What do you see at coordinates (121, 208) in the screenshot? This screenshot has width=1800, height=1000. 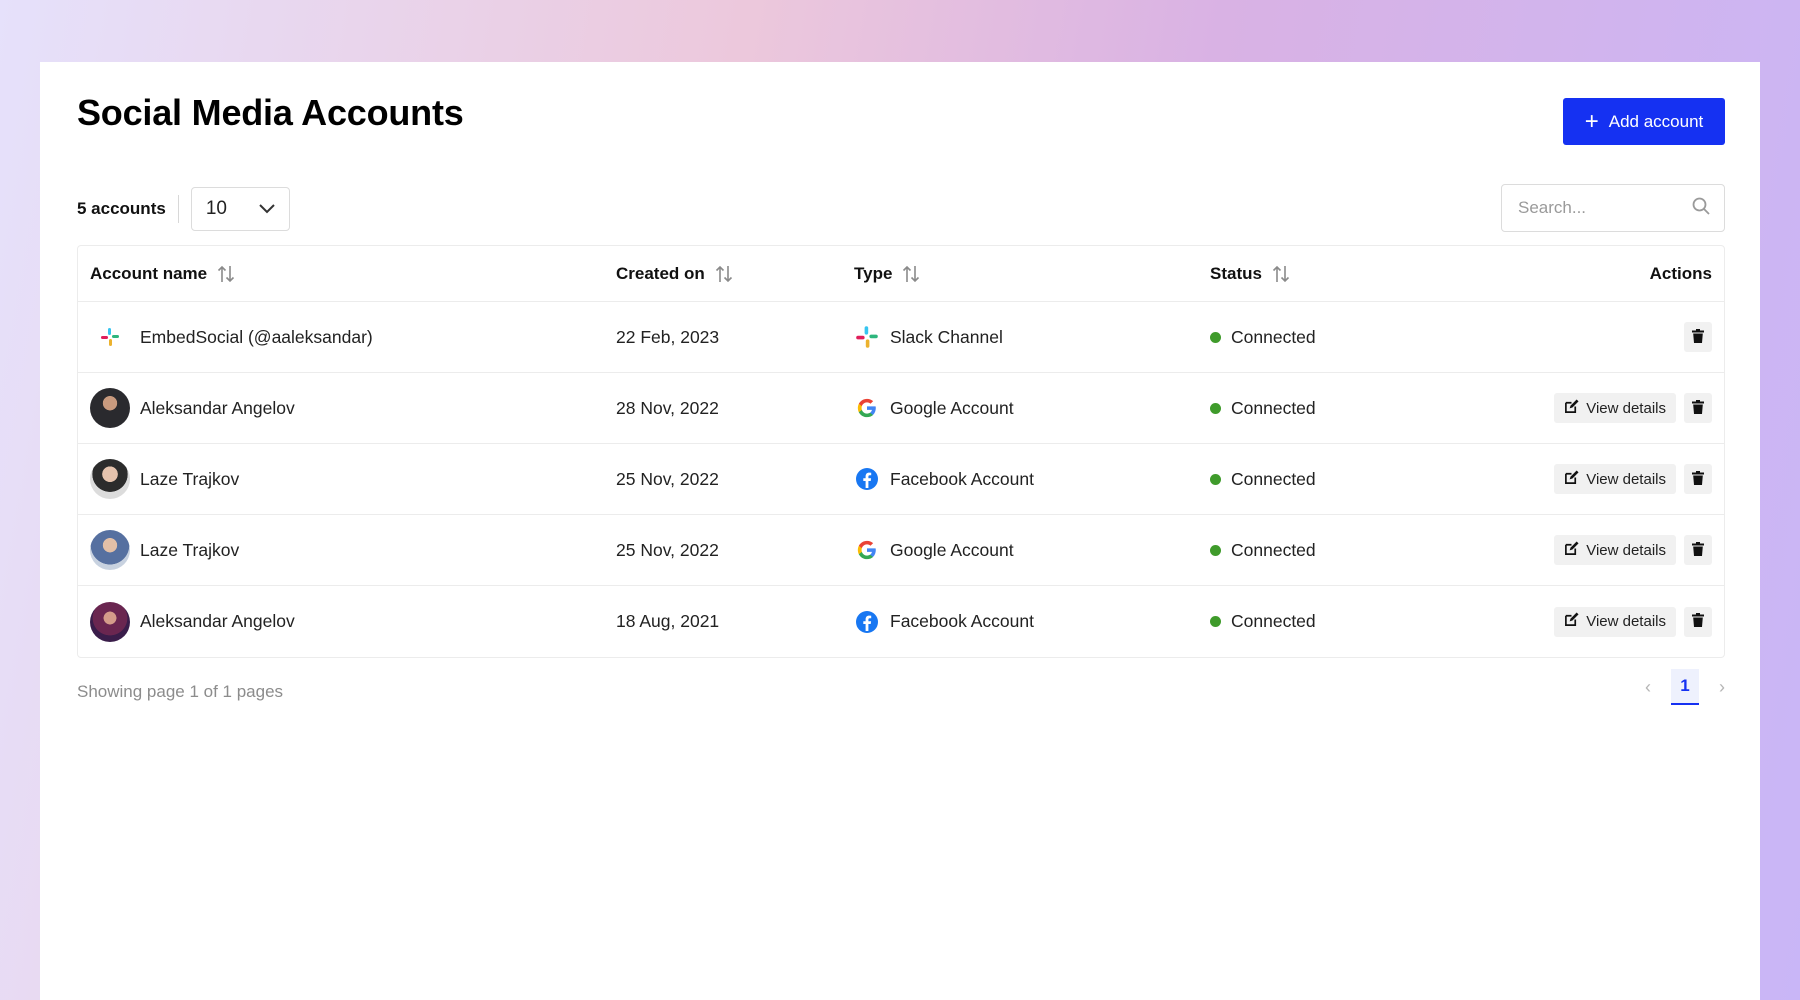 I see `accounts-count: 5 accounts` at bounding box center [121, 208].